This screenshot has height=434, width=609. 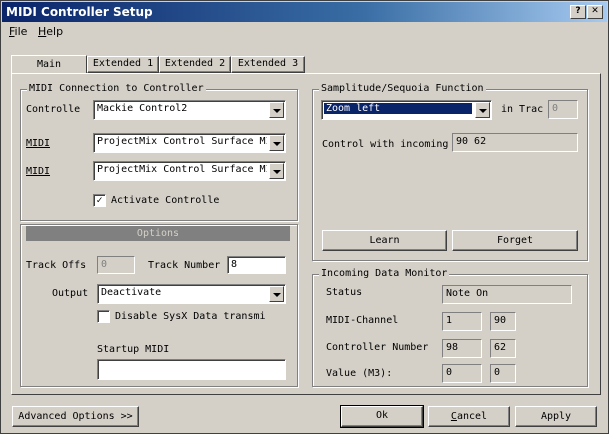 What do you see at coordinates (38, 143) in the screenshot?
I see `midi-in-label: MIDI` at bounding box center [38, 143].